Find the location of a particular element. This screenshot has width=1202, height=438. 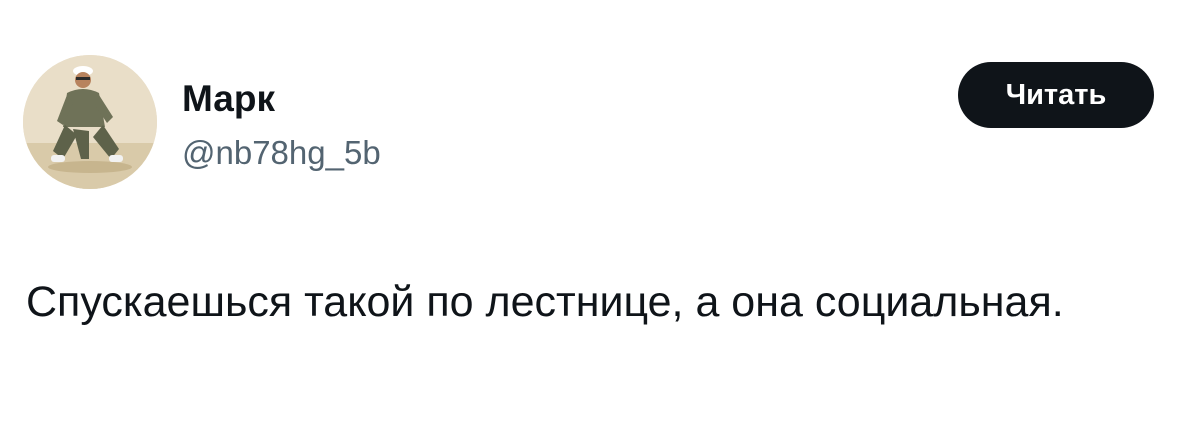

author-handle: @nb78hg_5b is located at coordinates (281, 153).